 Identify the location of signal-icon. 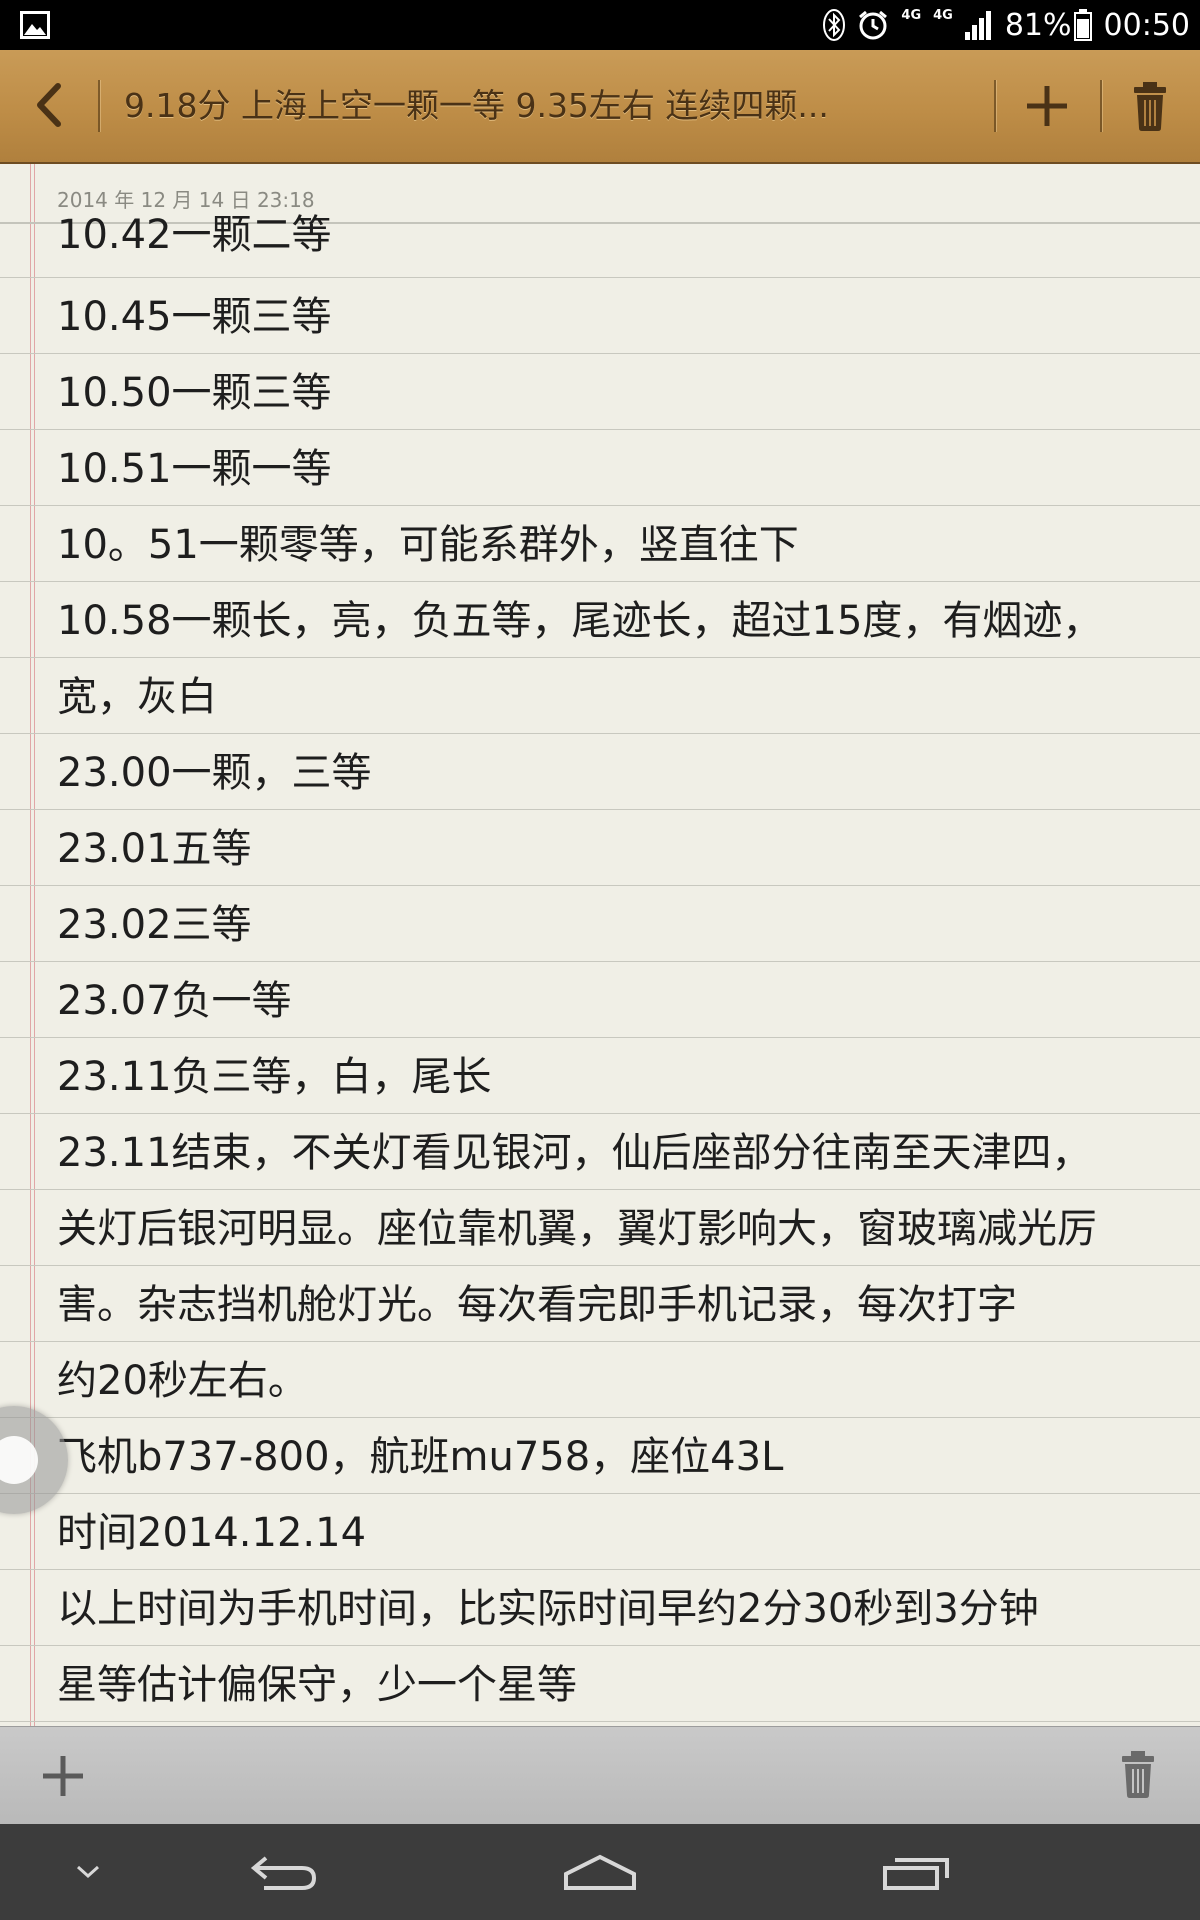
(977, 25).